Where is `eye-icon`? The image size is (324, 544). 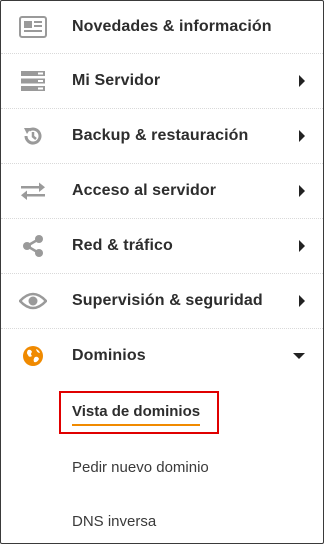 eye-icon is located at coordinates (33, 301).